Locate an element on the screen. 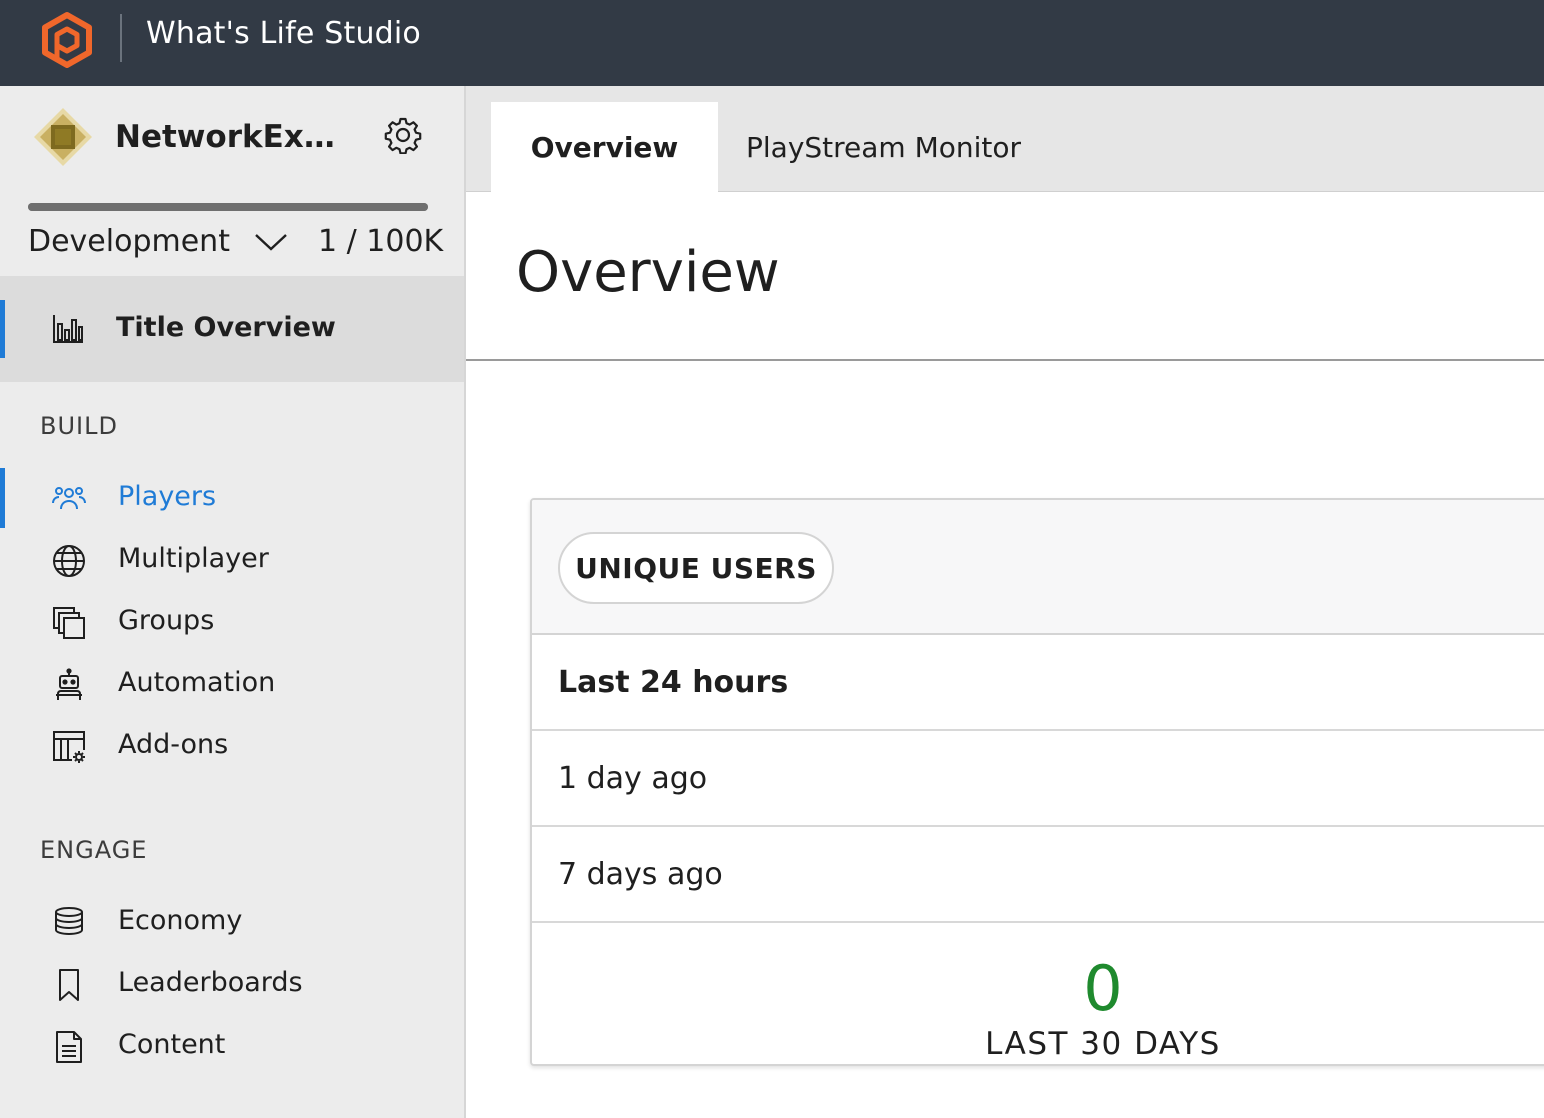  usage-progress-fill is located at coordinates (228, 207).